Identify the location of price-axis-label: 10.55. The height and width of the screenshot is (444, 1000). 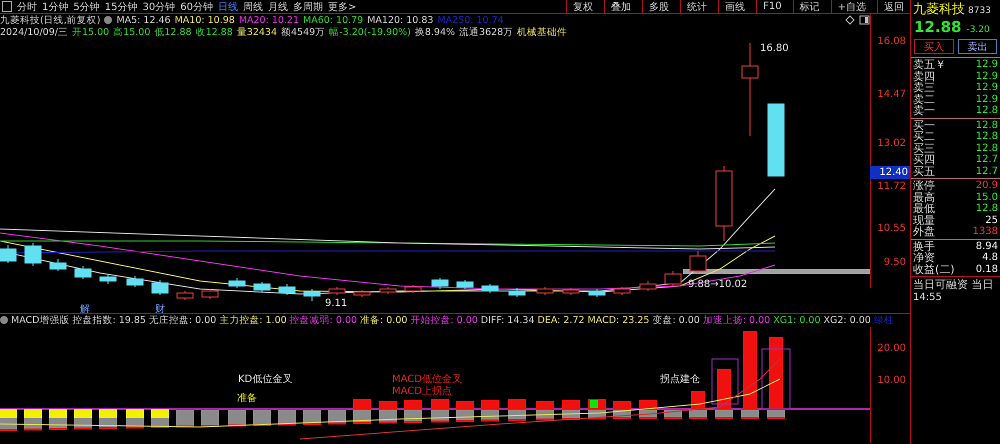
(891, 228).